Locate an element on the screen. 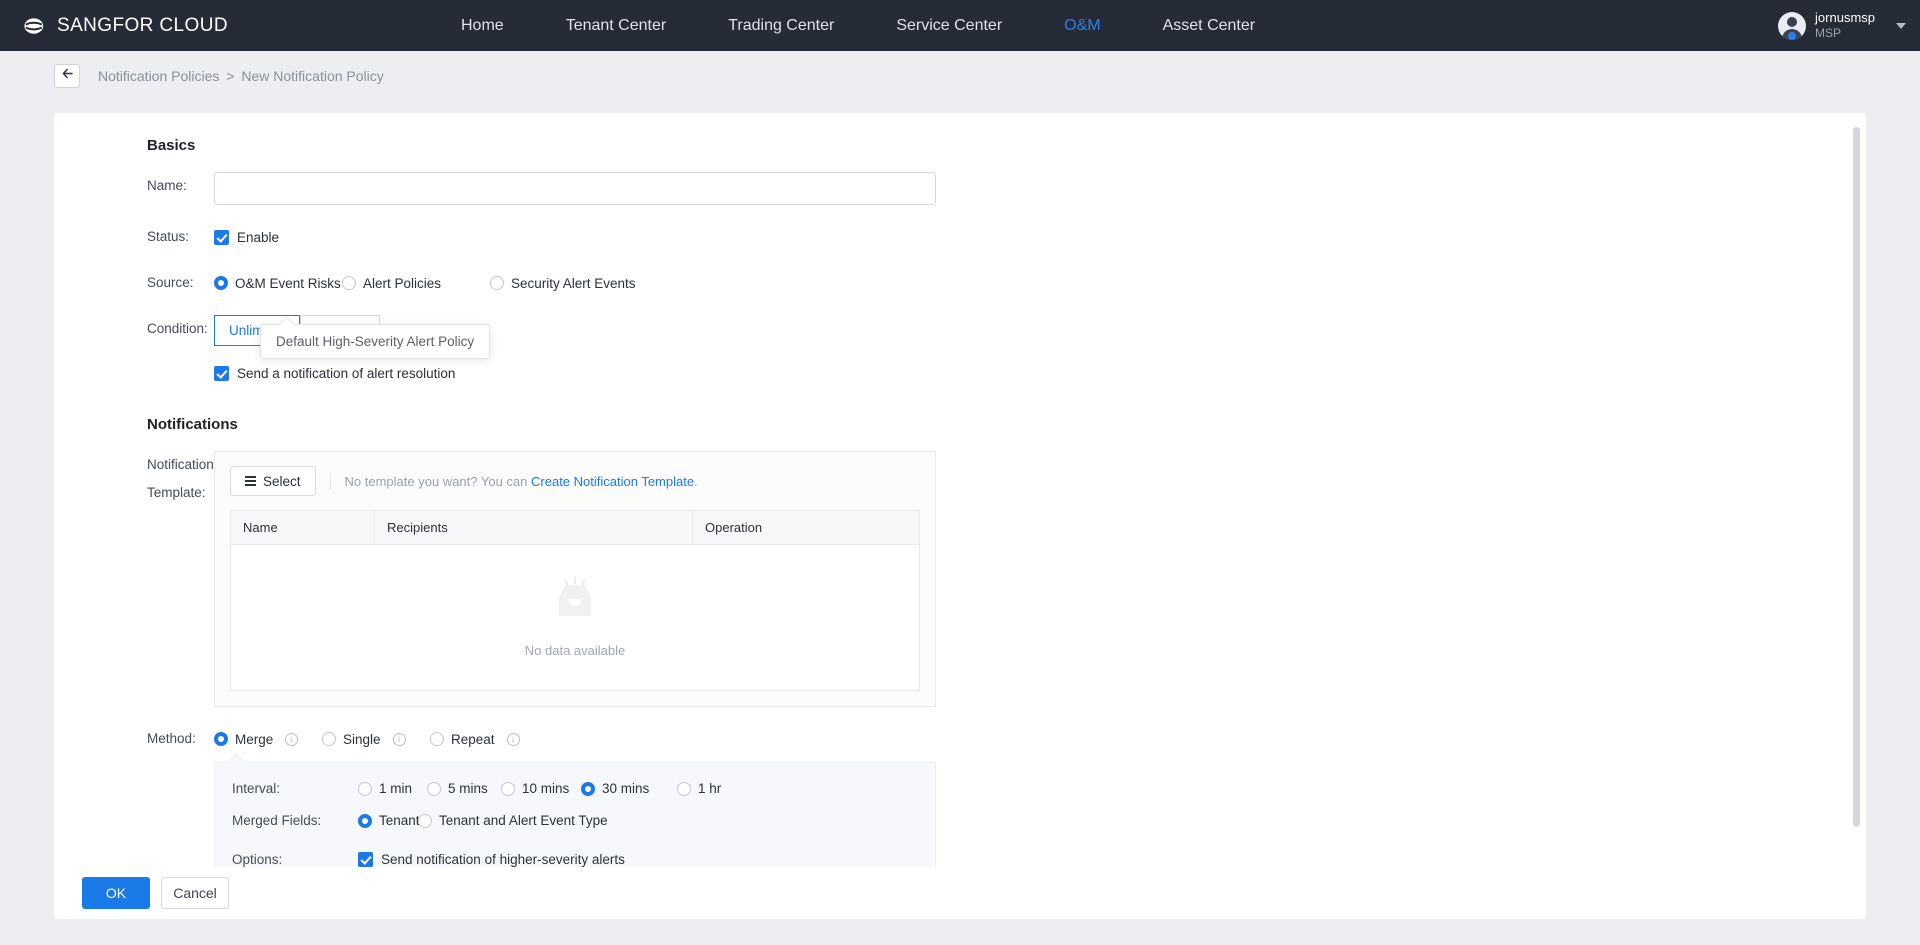 Image resolution: width=1920 pixels, height=945 pixels. interval-label-30-mins: 30 mins is located at coordinates (626, 788).